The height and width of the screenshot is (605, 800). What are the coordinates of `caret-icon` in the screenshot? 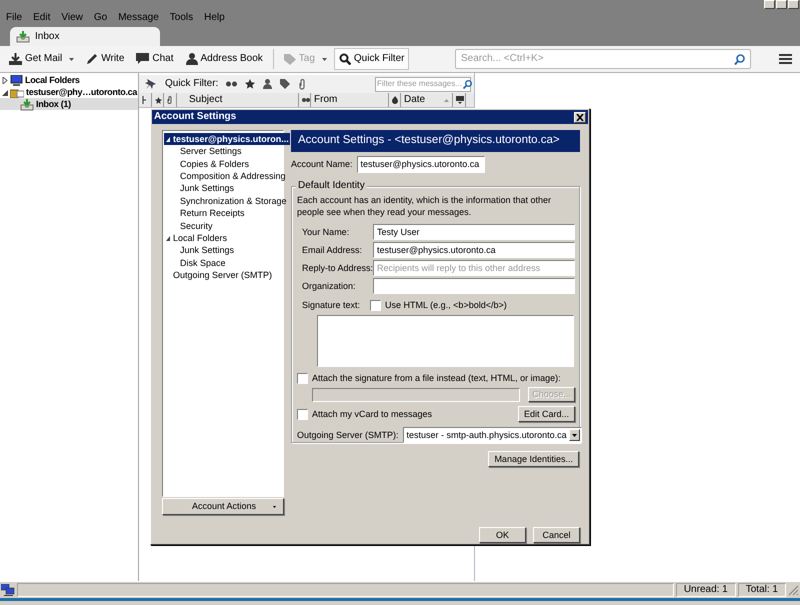 It's located at (274, 507).